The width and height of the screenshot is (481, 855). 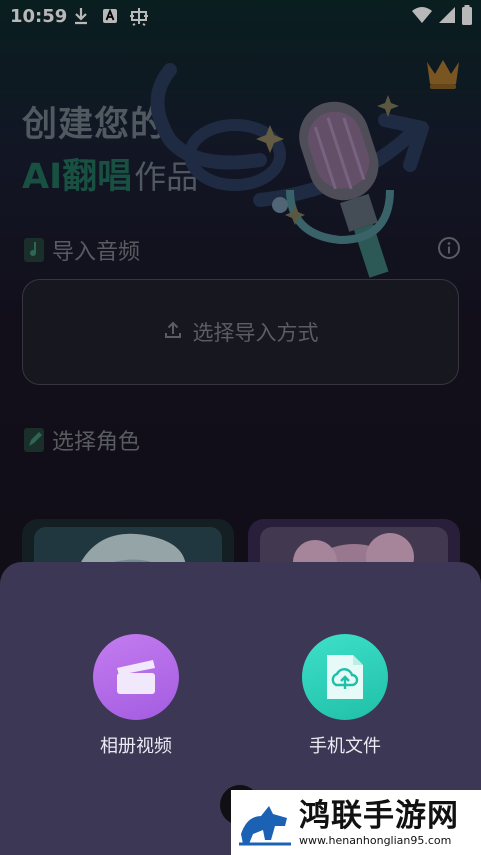 I want to click on video-clapper-icon, so click(x=136, y=677).